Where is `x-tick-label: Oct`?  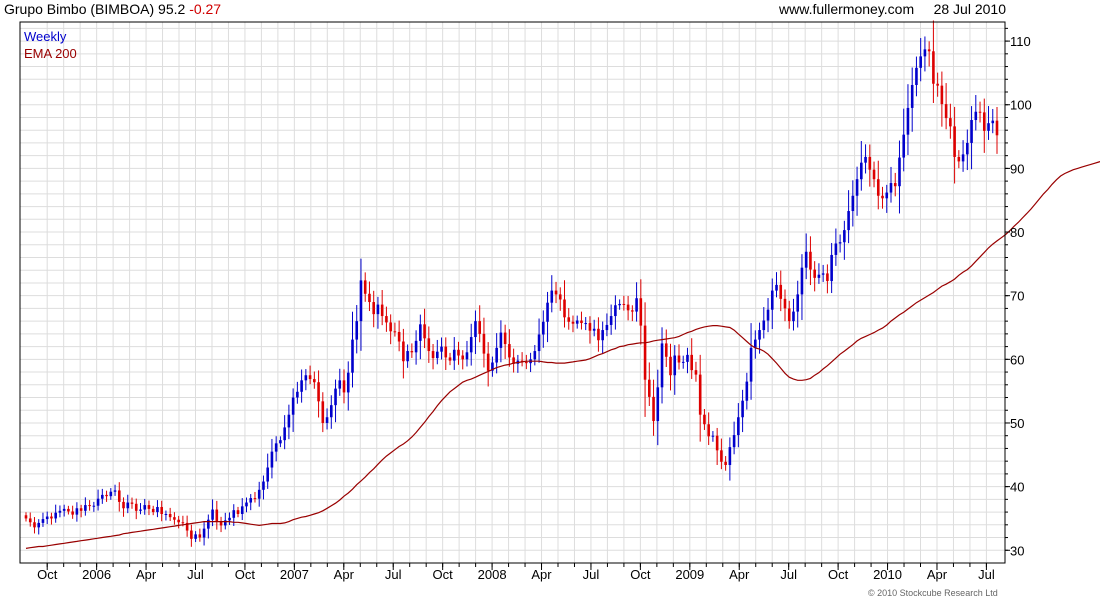
x-tick-label: Oct is located at coordinates (443, 574).